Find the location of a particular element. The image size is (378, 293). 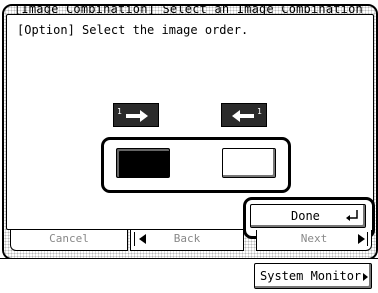

chevron-right-icon is located at coordinates (365, 277).